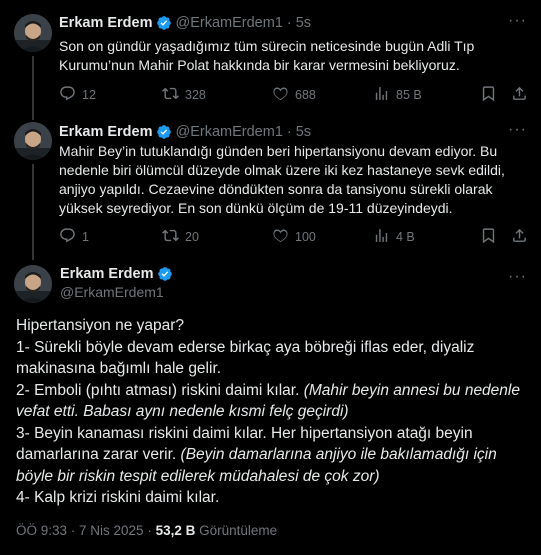 This screenshot has width=541, height=555. What do you see at coordinates (195, 95) in the screenshot?
I see `retweet-count: 328` at bounding box center [195, 95].